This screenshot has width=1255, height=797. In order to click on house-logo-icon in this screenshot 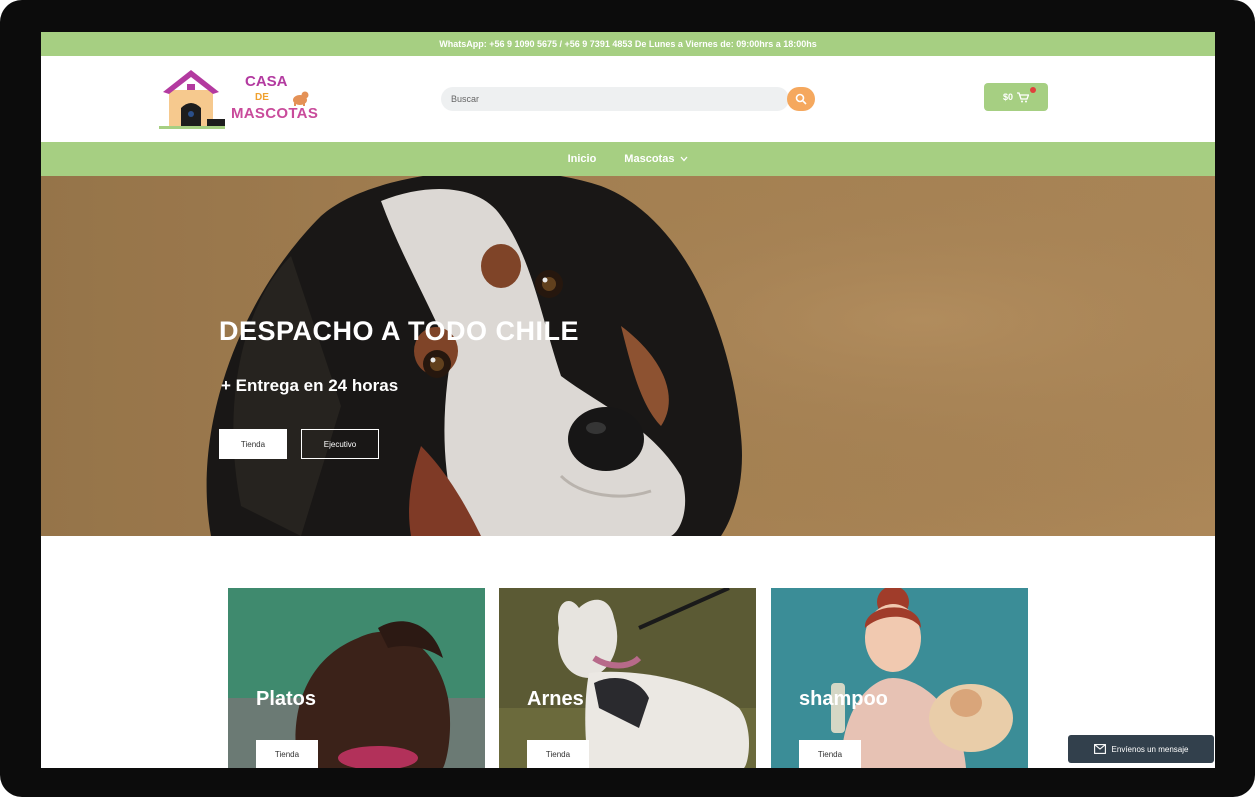, I will do `click(192, 99)`.